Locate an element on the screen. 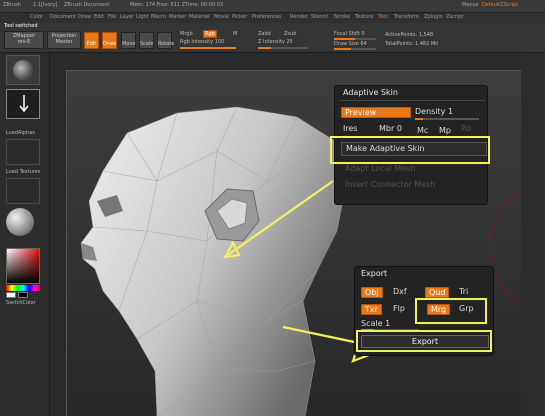 The width and height of the screenshot is (545, 416). mrg-grp-highlight is located at coordinates (451, 311).